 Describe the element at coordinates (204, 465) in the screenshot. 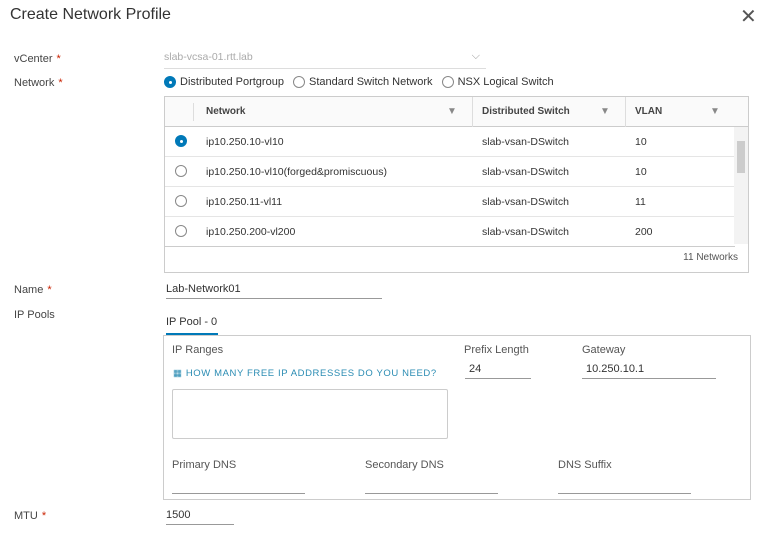

I see `primary-dns-label: Primary DNS` at that location.